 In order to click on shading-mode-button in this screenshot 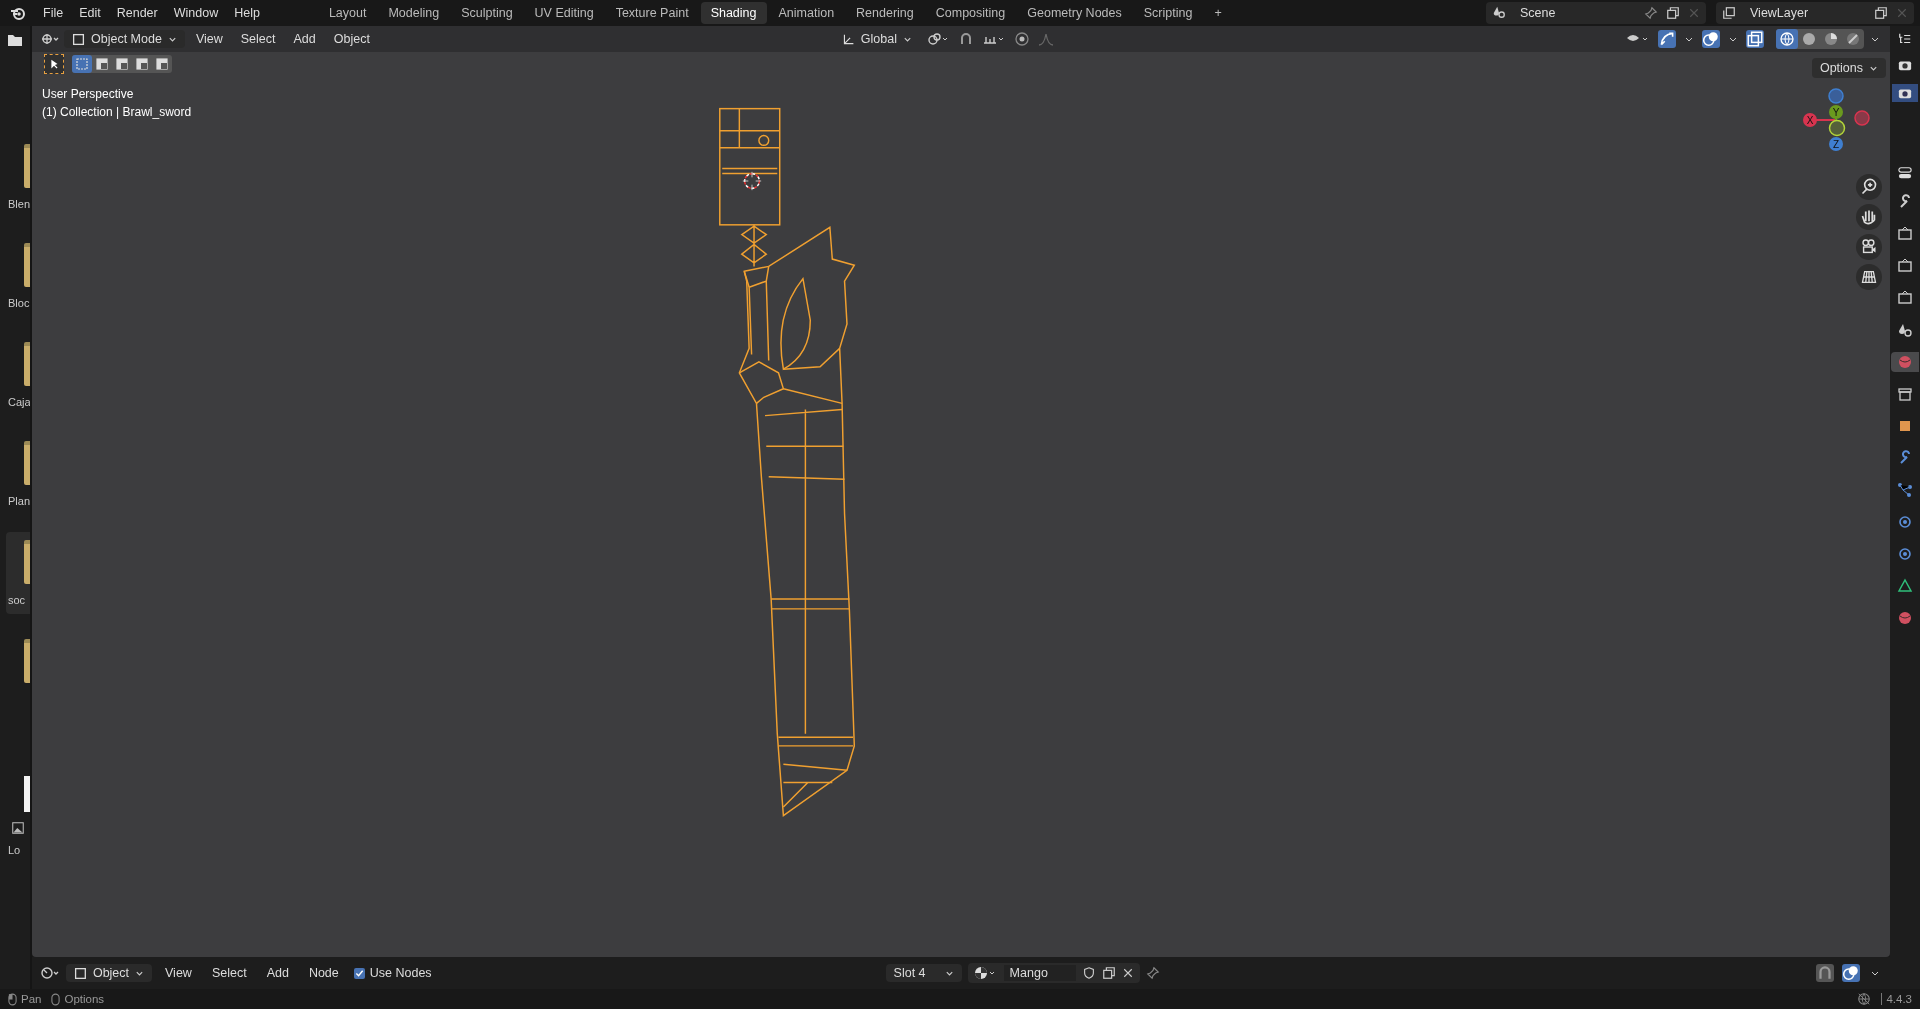, I will do `click(1787, 39)`.